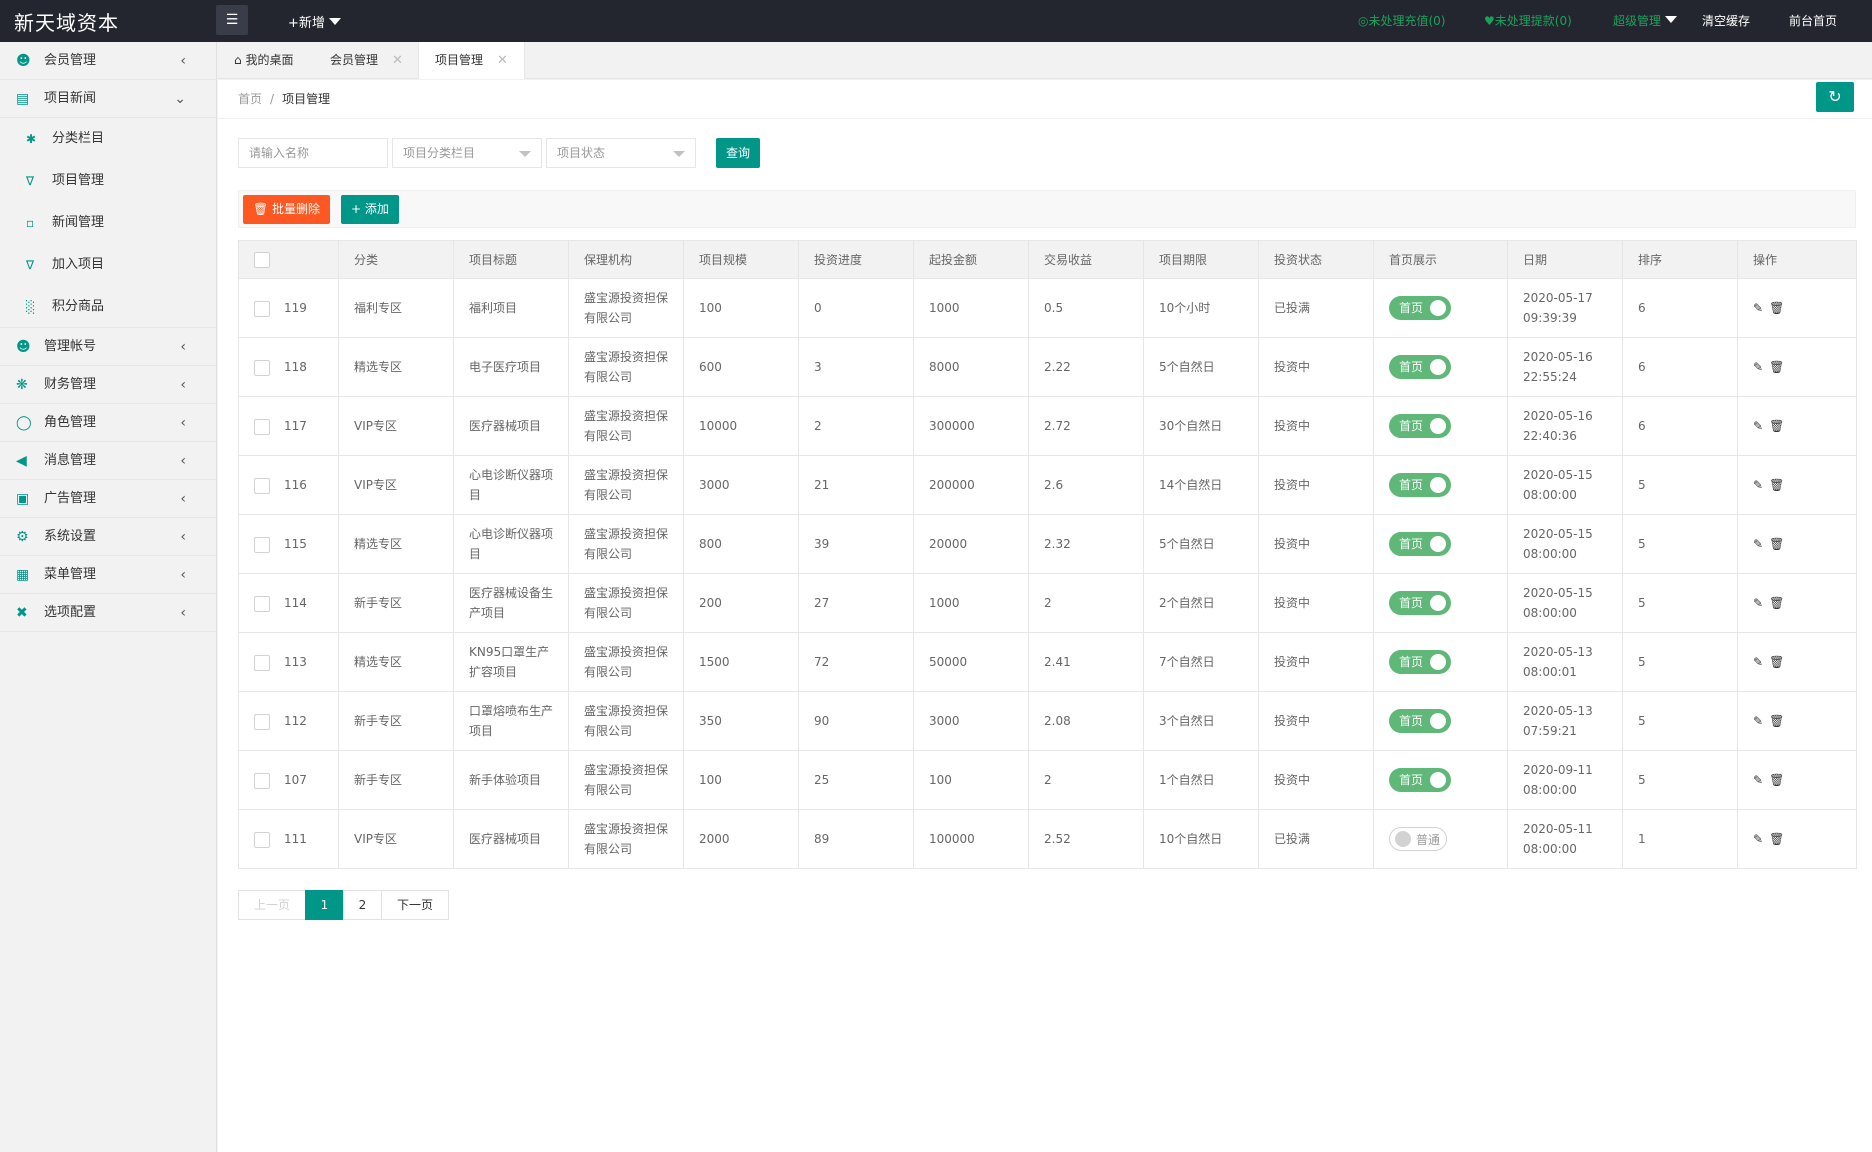 This screenshot has width=1872, height=1152. What do you see at coordinates (108, 307) in the screenshot?
I see `sidebar-sub-points: ░ 积分商品` at bounding box center [108, 307].